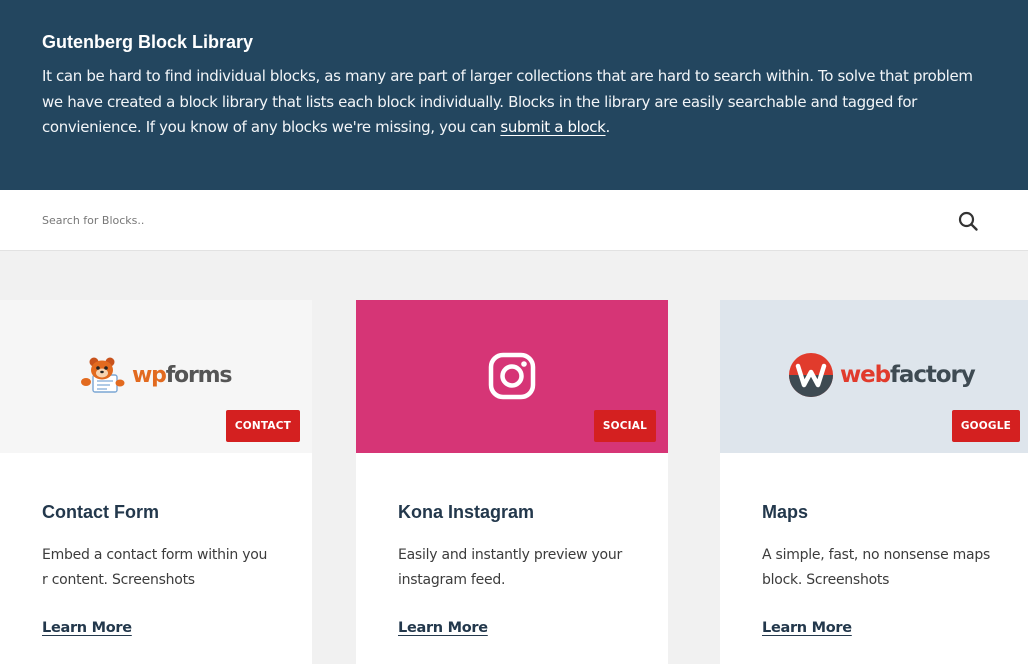  Describe the element at coordinates (608, 127) in the screenshot. I see `hero-description-end: .` at that location.